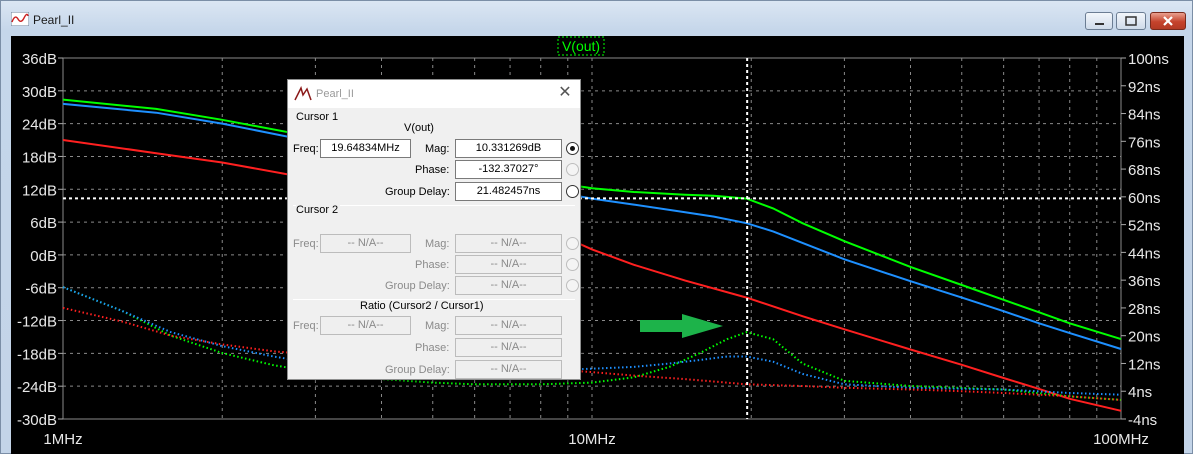  Describe the element at coordinates (1121, 439) in the screenshot. I see `x-axis-tick-label: 100MHz` at that location.